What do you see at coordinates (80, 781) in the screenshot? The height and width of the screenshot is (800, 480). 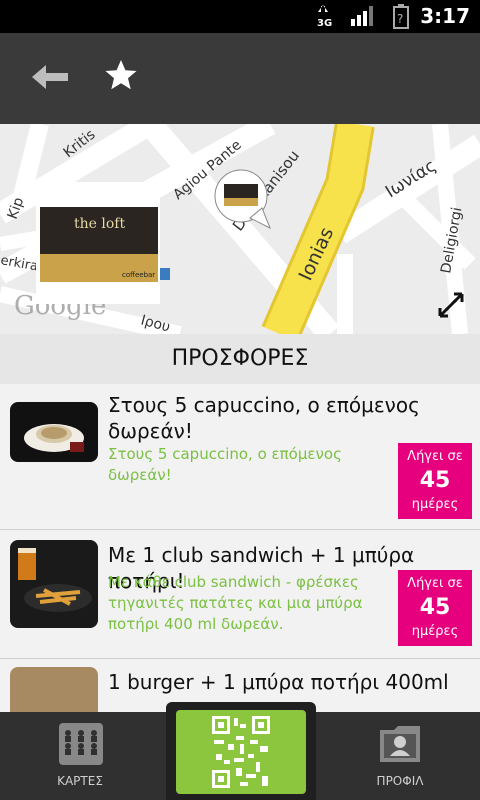 I see `nav-cards-label: ΚΑΡΤΕΣ` at bounding box center [80, 781].